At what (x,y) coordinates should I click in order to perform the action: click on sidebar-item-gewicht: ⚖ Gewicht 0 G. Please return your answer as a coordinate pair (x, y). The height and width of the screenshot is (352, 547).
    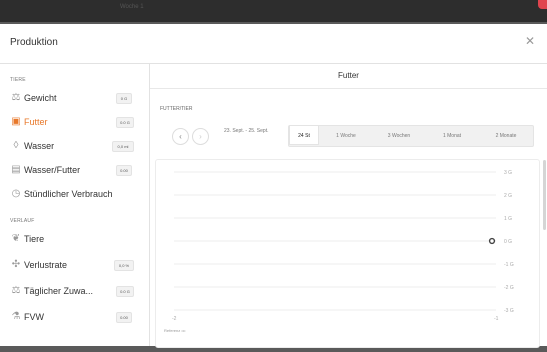
    Looking at the image, I should click on (74, 98).